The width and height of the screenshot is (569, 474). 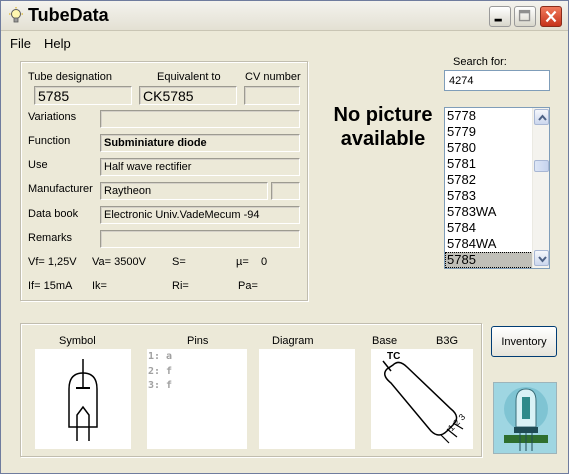 I want to click on diagram-panel, so click(x=307, y=399).